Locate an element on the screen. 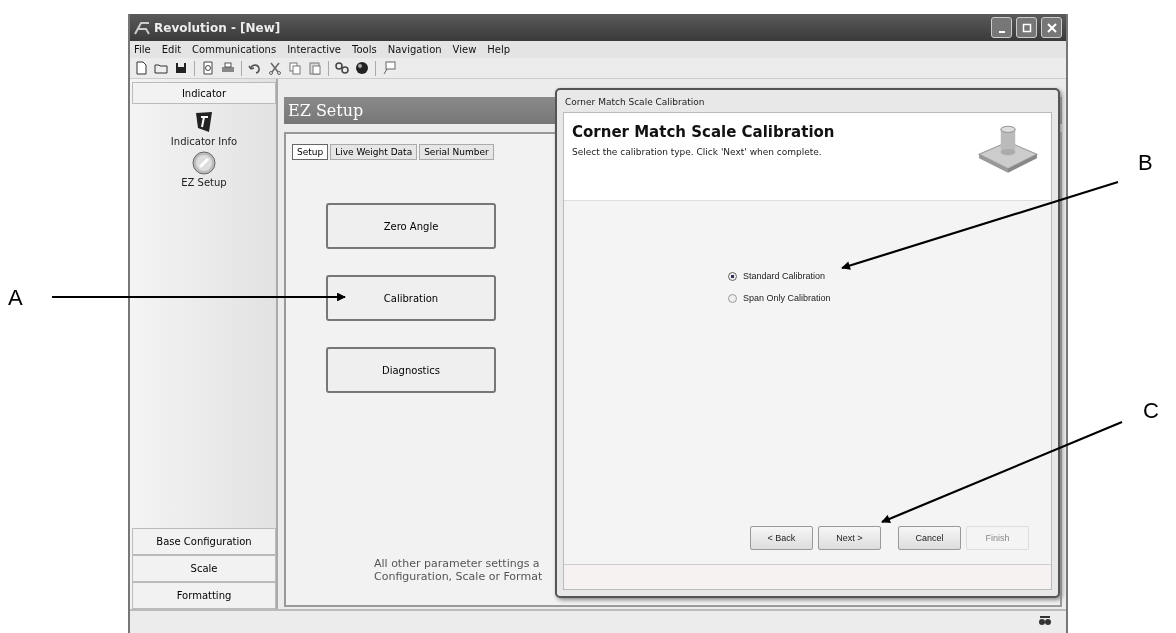 This screenshot has width=1176, height=633. instruction-text: Select the calibration type. Click 'Next' when complete. is located at coordinates (697, 152).